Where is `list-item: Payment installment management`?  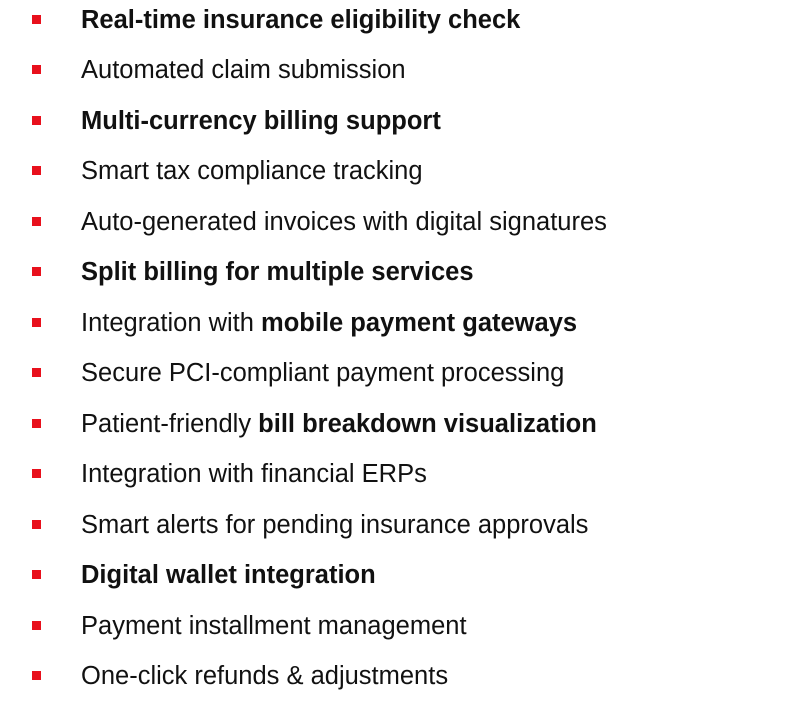
list-item: Payment installment management is located at coordinates (393, 631).